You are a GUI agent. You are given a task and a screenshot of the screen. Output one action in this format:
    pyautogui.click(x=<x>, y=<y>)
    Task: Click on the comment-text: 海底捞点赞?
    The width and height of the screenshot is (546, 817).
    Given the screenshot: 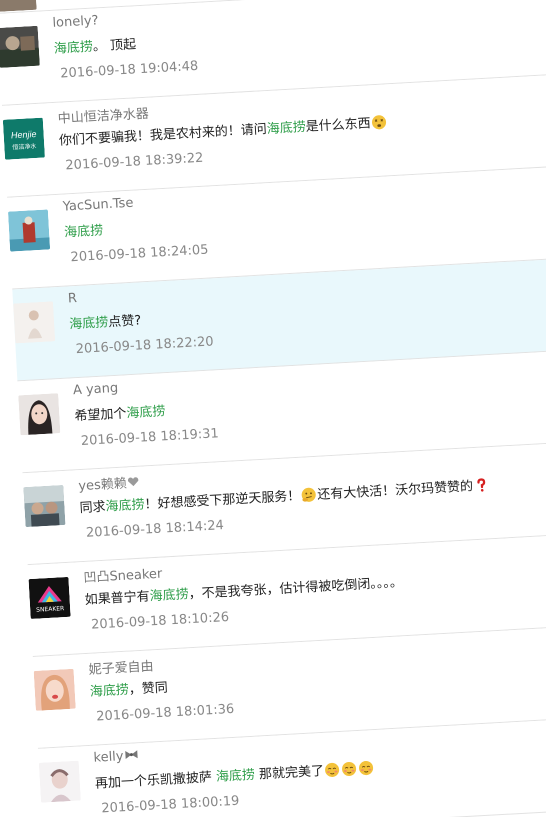 What is the action you would take?
    pyautogui.click(x=105, y=323)
    